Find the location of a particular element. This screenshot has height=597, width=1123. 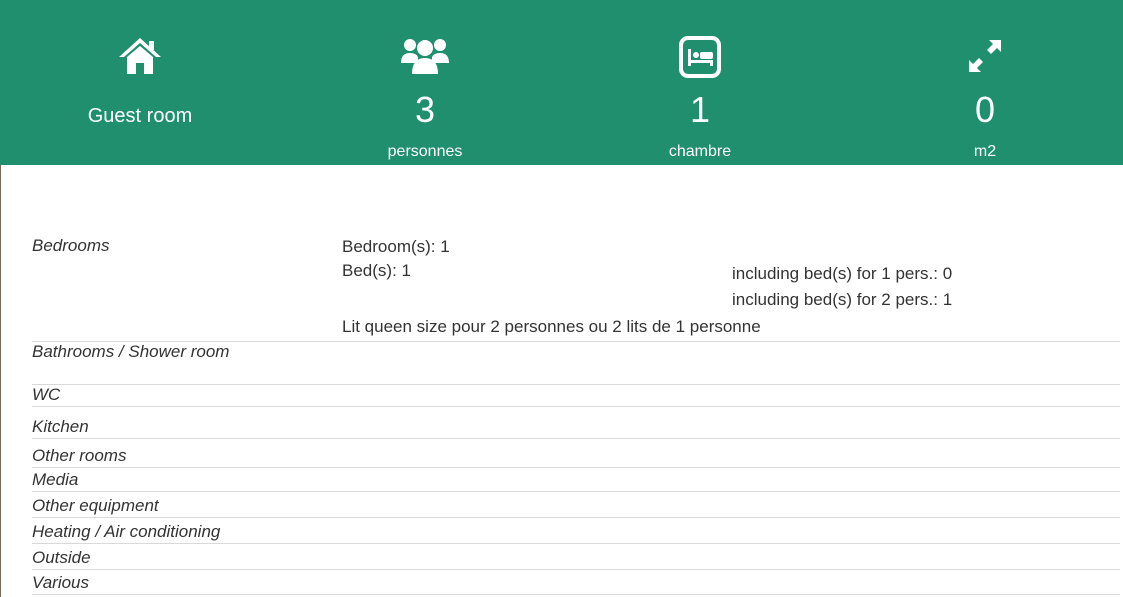

row-label: Outside is located at coordinates (61, 557).